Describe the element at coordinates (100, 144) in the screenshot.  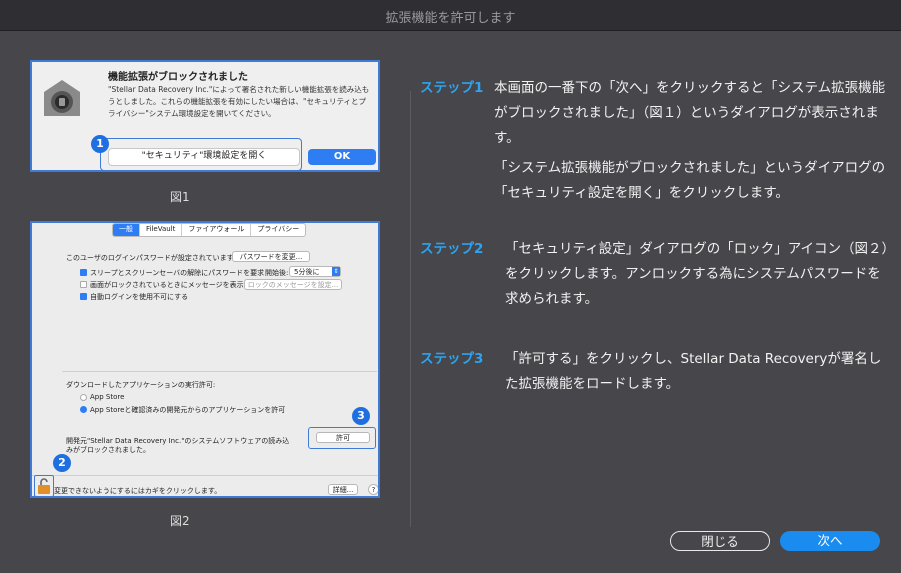
I see `step-badge-1: 1` at that location.